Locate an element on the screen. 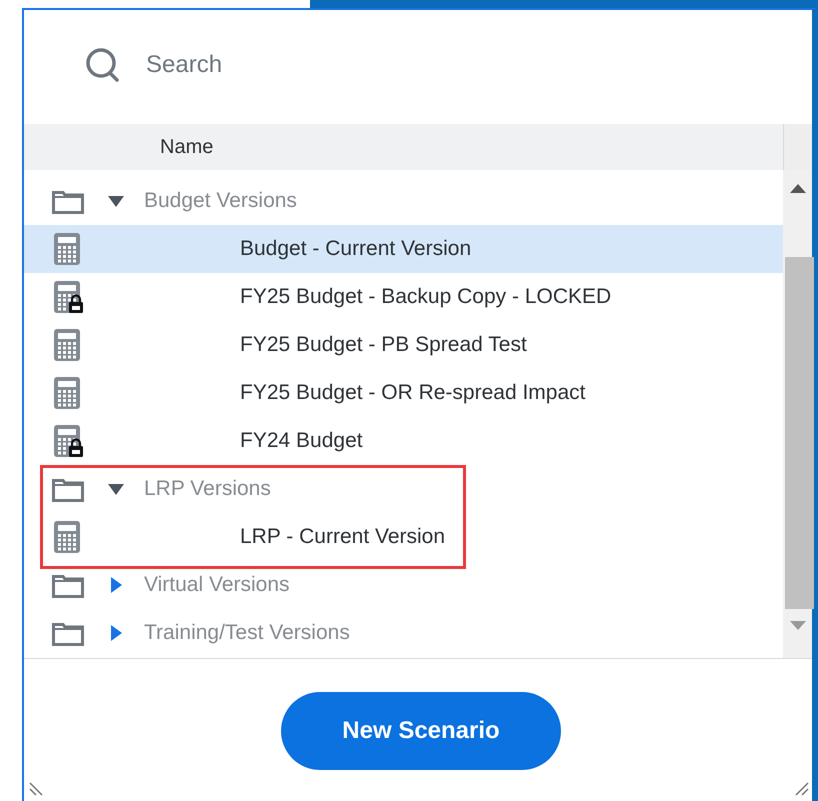  version-label: LRP - Current Version is located at coordinates (343, 537).